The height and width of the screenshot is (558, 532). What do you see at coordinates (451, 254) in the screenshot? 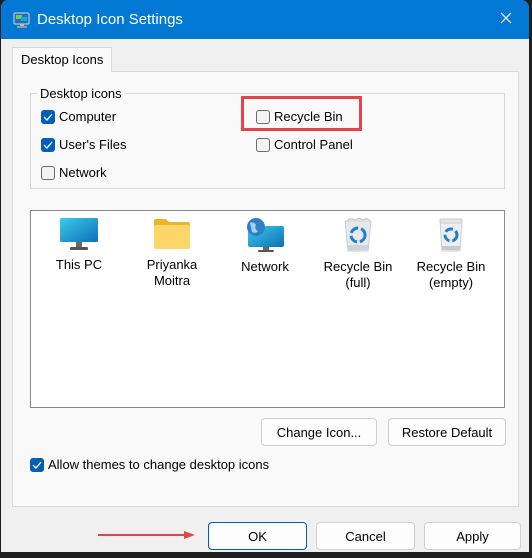
I see `icon-item-recycle-bin-empty: Recycle Bin (empty)` at bounding box center [451, 254].